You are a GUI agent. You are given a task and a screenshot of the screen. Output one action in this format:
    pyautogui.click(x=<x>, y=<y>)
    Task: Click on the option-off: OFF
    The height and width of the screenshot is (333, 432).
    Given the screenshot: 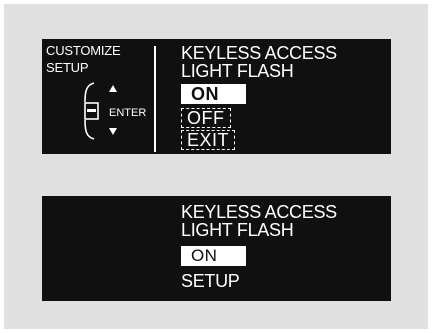 What is the action you would take?
    pyautogui.click(x=206, y=118)
    